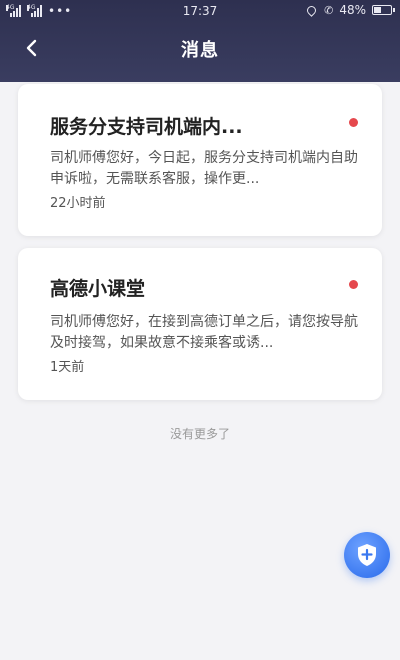 This screenshot has width=400, height=660. What do you see at coordinates (377, 10) in the screenshot?
I see `battery-fill` at bounding box center [377, 10].